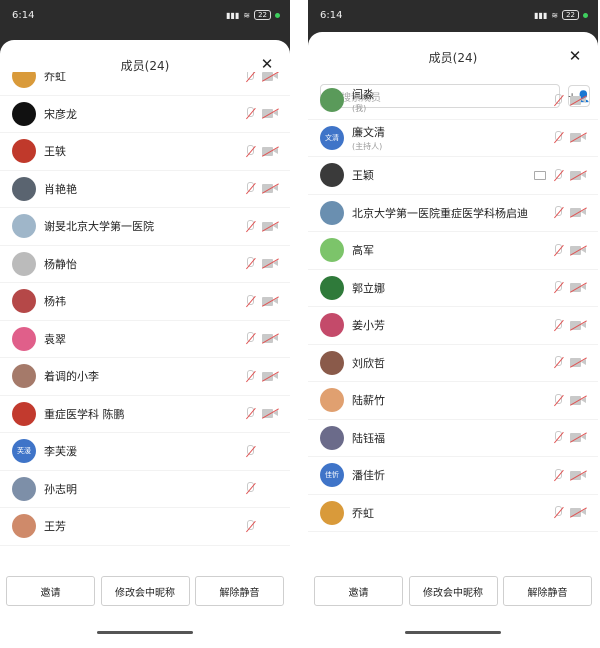  What do you see at coordinates (453, 438) in the screenshot?
I see `member-row: 陆钰福` at bounding box center [453, 438].